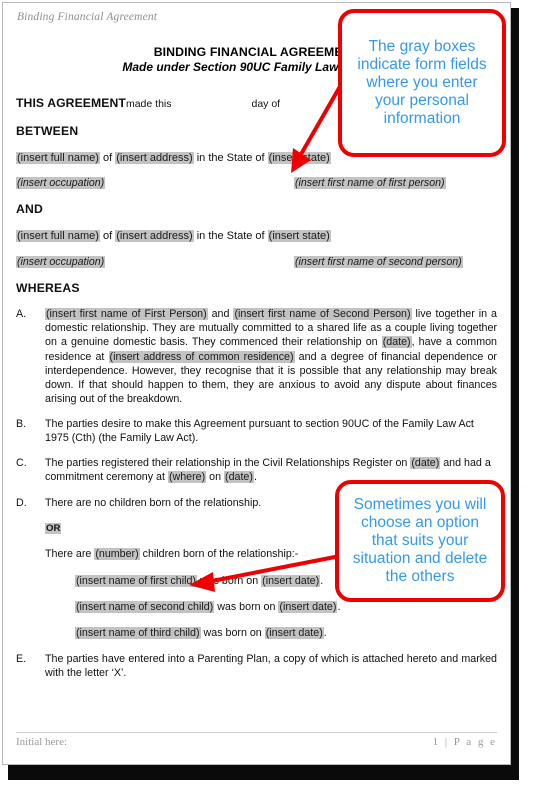 Image resolution: width=535 pixels, height=798 pixels. What do you see at coordinates (256, 740) in the screenshot?
I see `page-footer: Initial here: 1 | P a g e` at bounding box center [256, 740].